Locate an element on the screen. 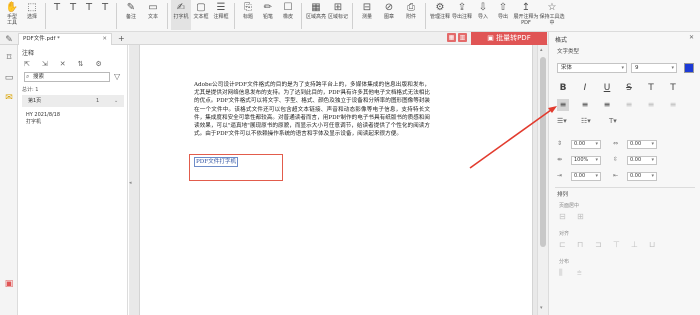 The height and width of the screenshot is (315, 700). search-input: ⌕ 搜索 is located at coordinates (67, 77).